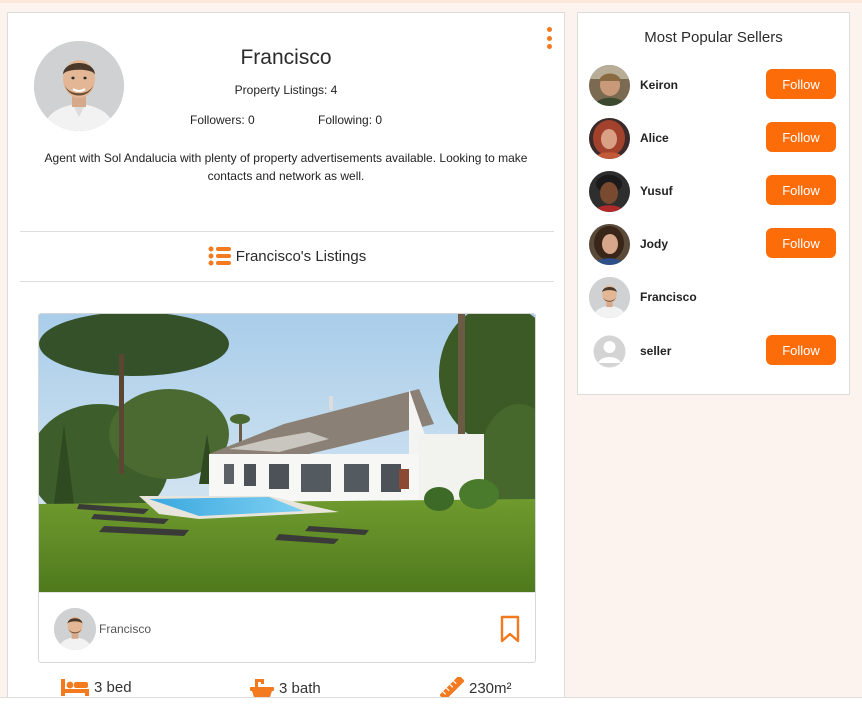  What do you see at coordinates (715, 139) in the screenshot?
I see `seller-row-alice: Alice Follow` at bounding box center [715, 139].